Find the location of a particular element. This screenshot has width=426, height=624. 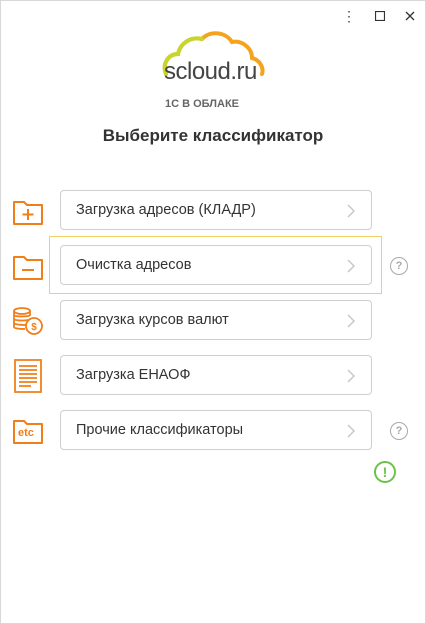

maximize-button is located at coordinates (380, 16).